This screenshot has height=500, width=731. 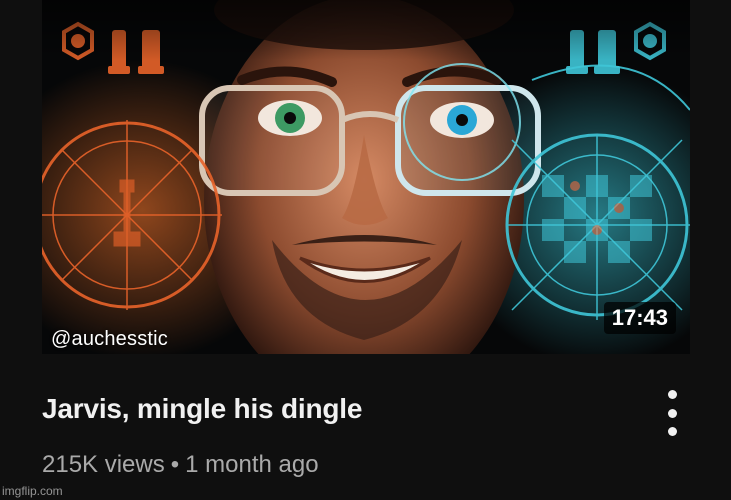 What do you see at coordinates (109, 339) in the screenshot?
I see `channel-handle: @auchesstic` at bounding box center [109, 339].